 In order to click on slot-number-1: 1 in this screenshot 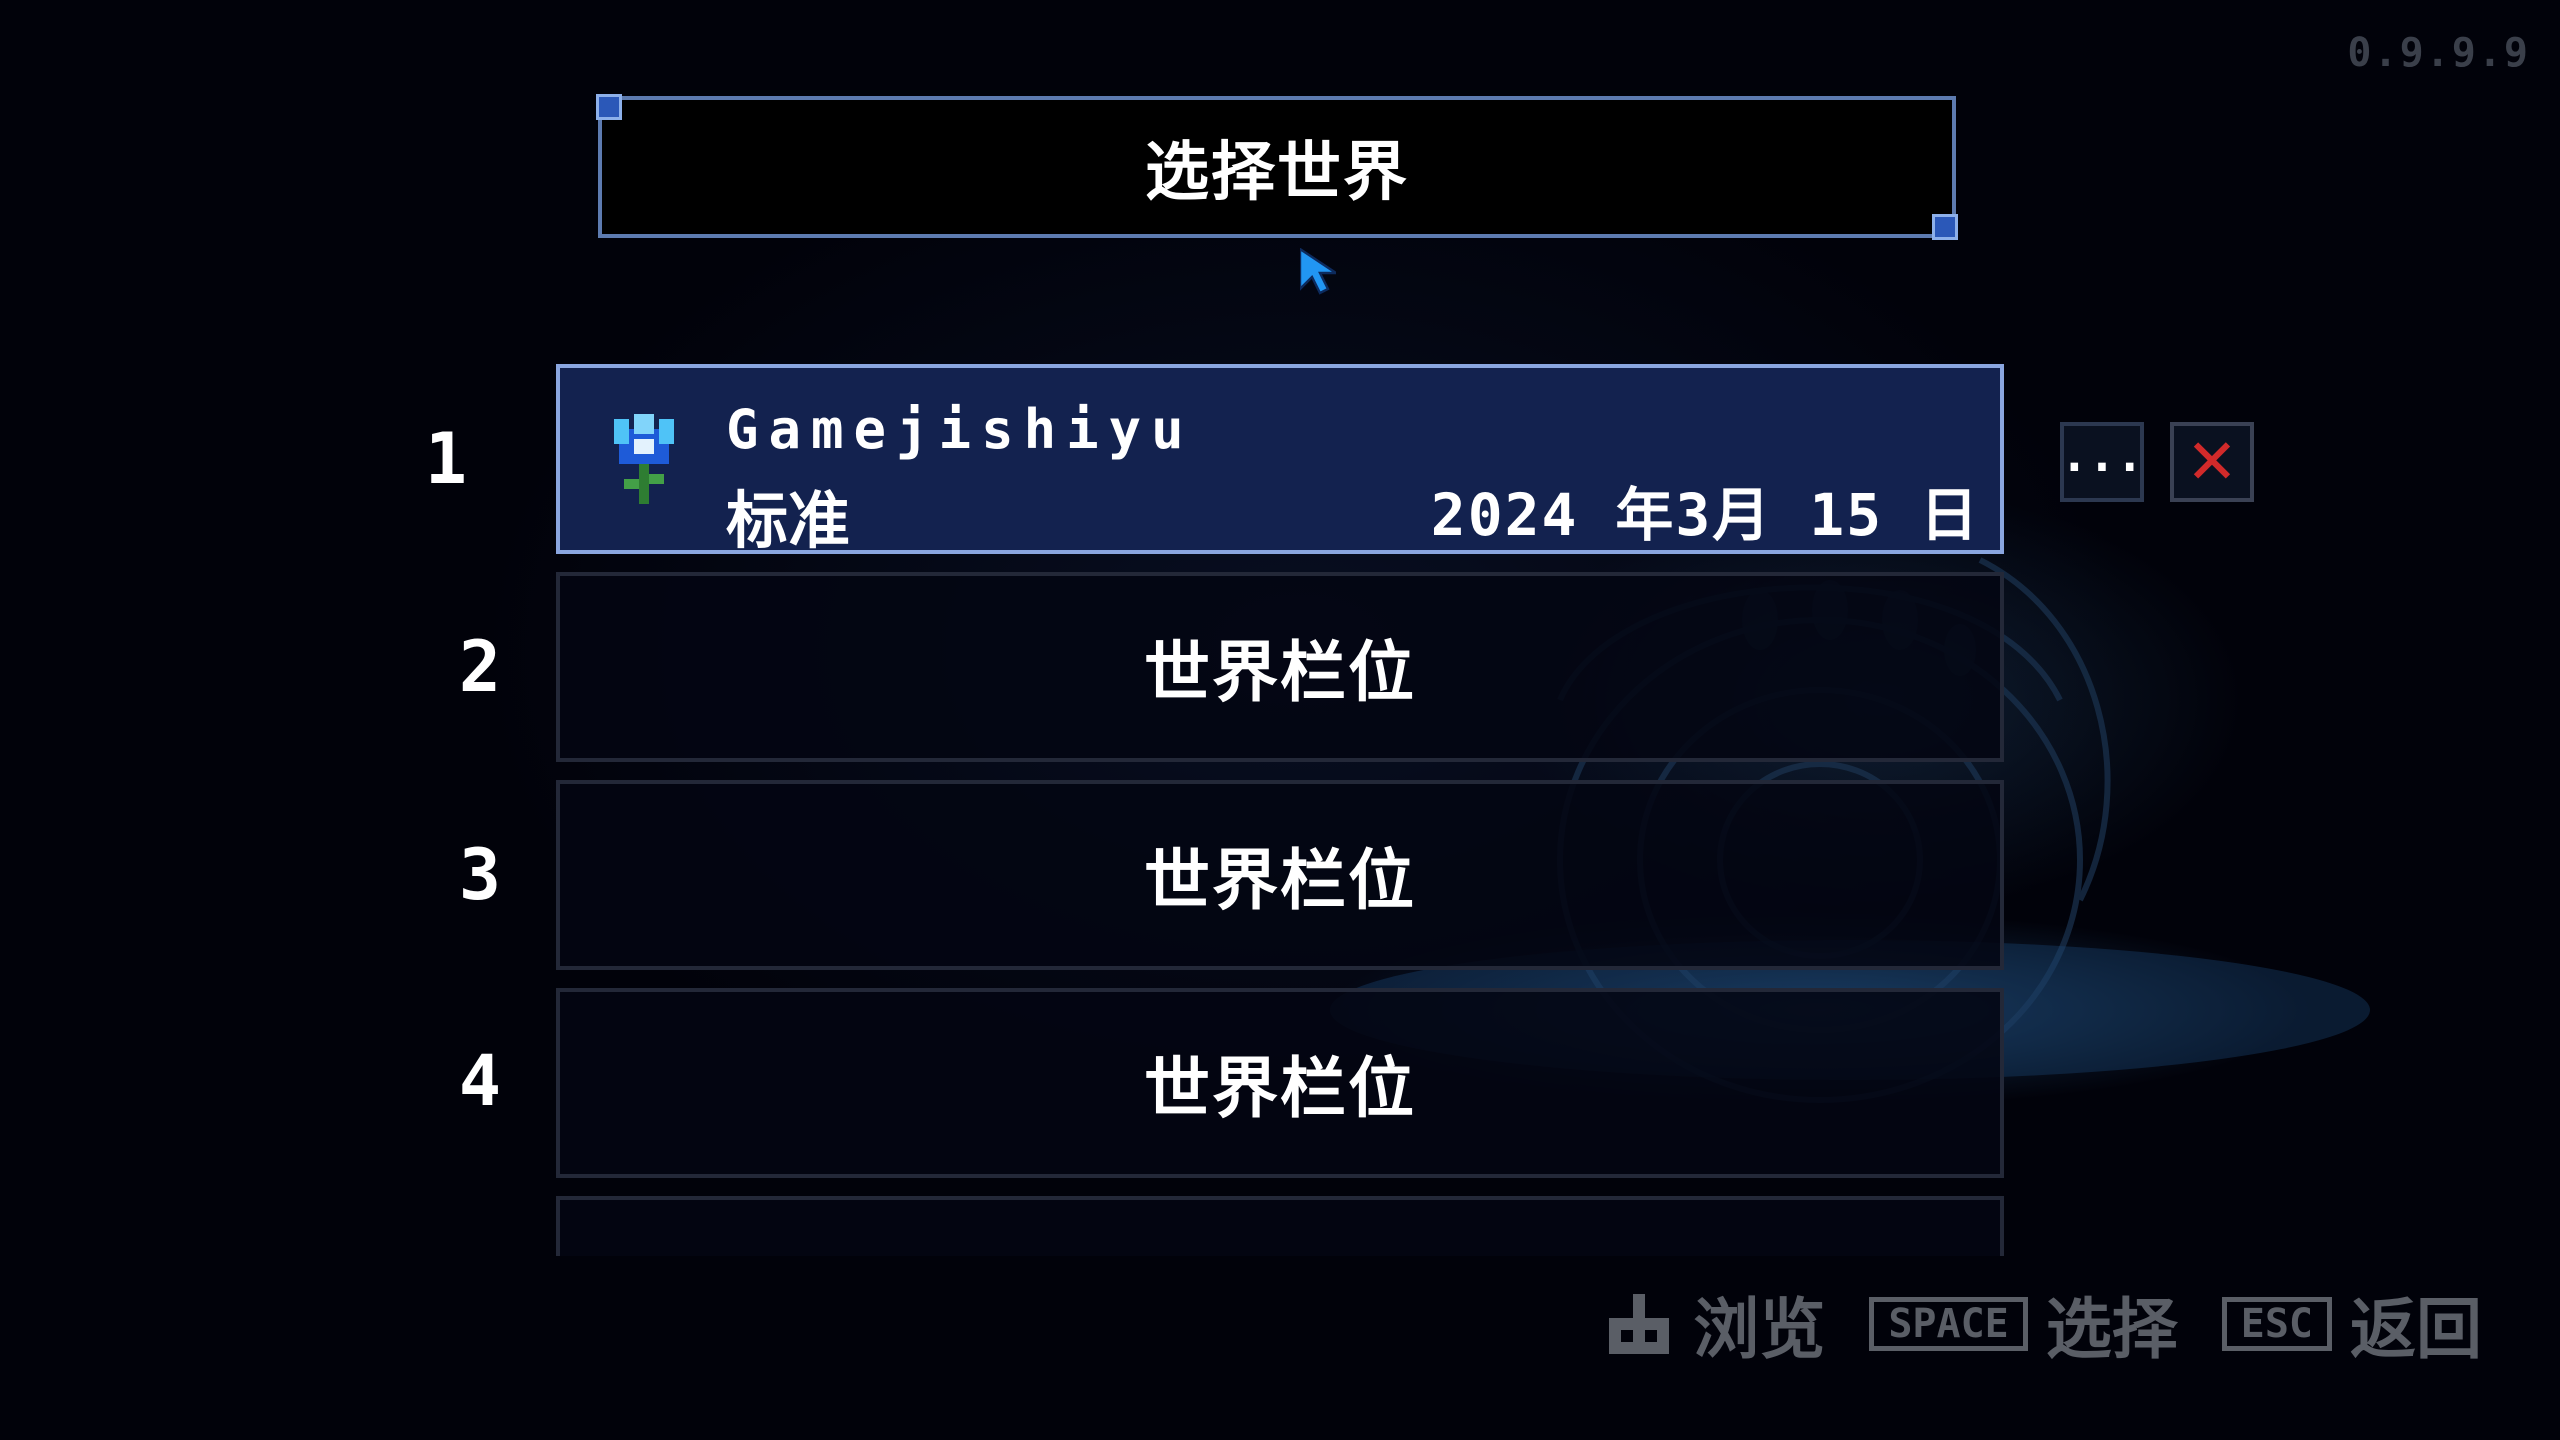, I will do `click(446, 459)`.